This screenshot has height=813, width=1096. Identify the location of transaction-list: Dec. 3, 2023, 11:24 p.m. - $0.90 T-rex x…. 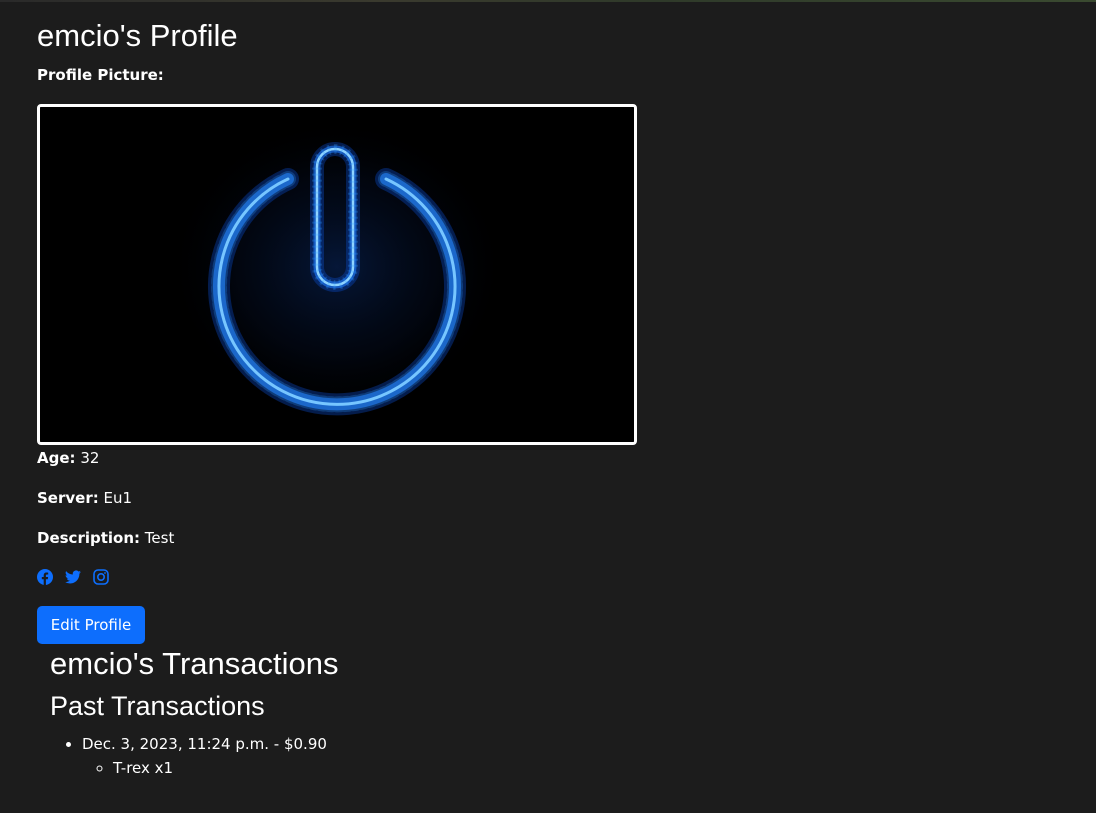
(400, 756).